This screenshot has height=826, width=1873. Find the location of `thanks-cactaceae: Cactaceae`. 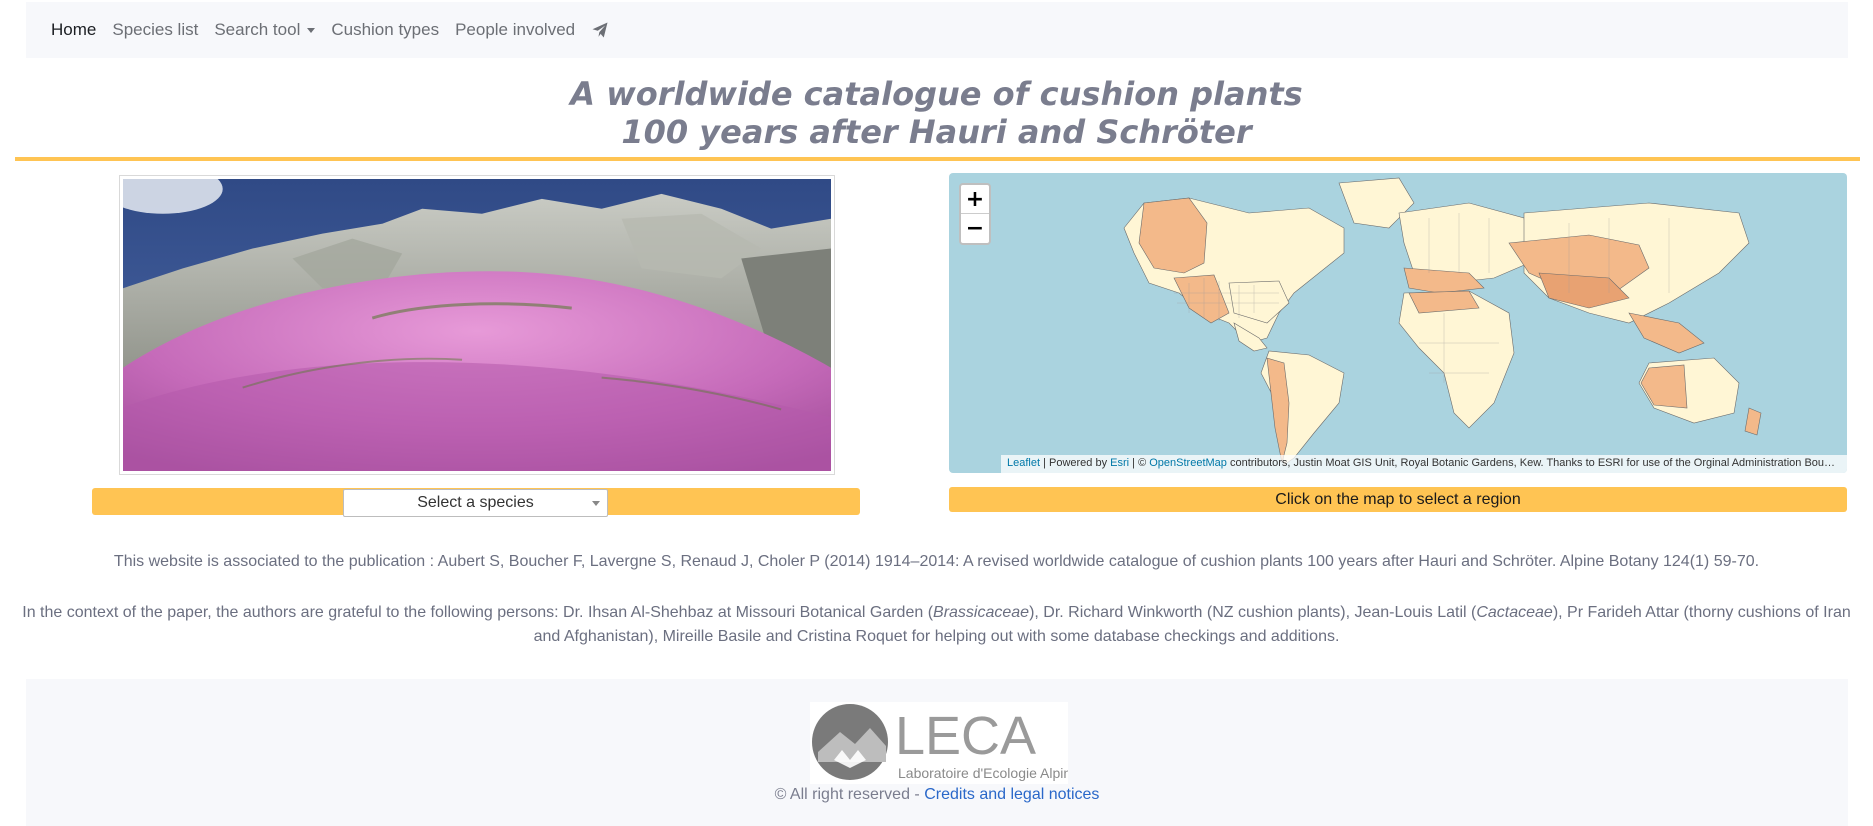

thanks-cactaceae: Cactaceae is located at coordinates (1514, 612).